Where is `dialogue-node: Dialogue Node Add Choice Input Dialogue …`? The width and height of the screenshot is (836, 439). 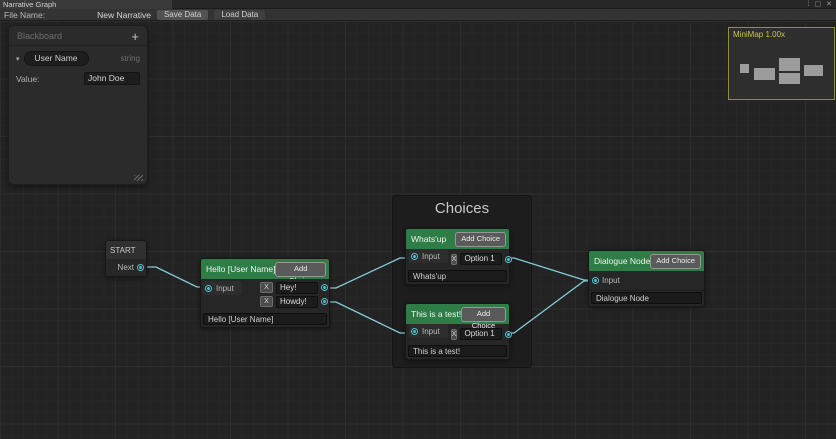
dialogue-node: Dialogue Node Add Choice Input Dialogue … is located at coordinates (646, 278).